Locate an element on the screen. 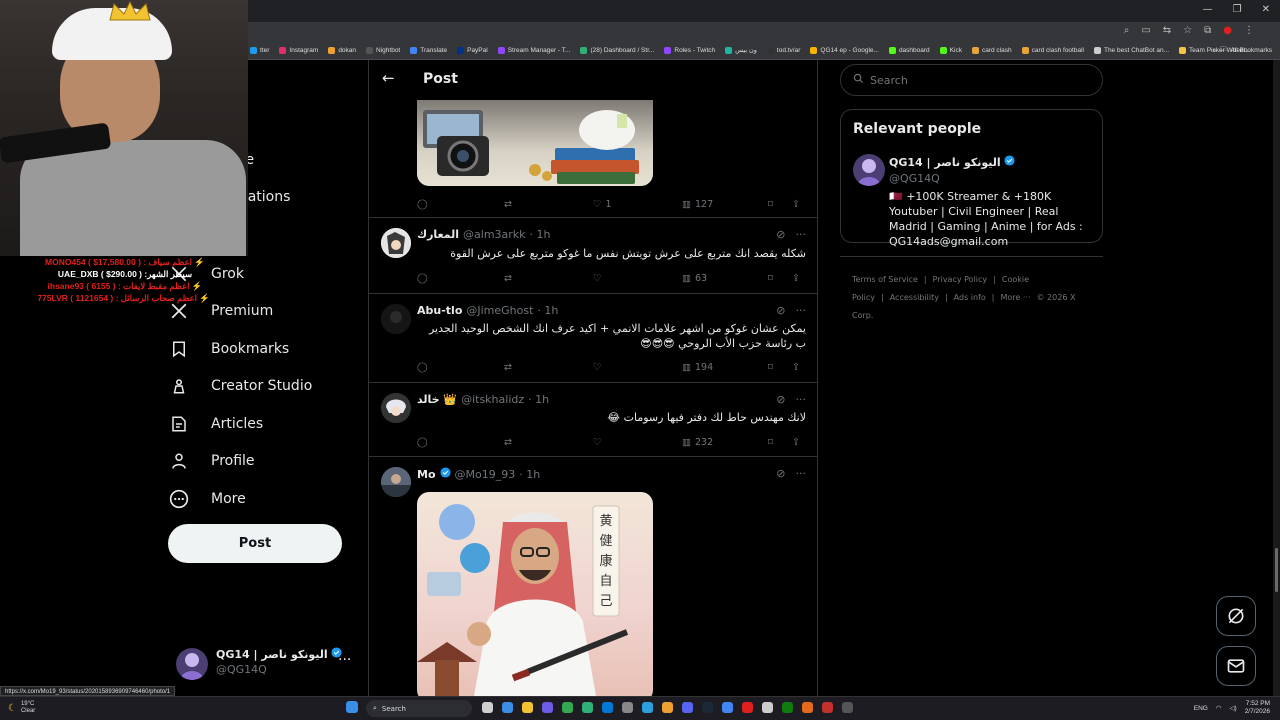 This screenshot has height=720, width=1280. translate-icon: ⇆ is located at coordinates (1167, 30).